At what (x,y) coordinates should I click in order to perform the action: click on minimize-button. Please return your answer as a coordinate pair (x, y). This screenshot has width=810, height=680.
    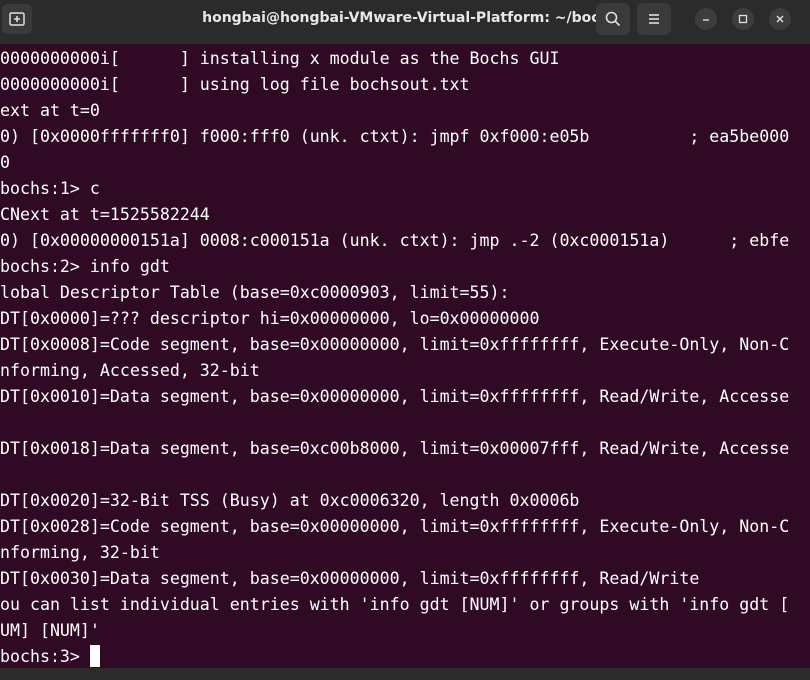
    Looking at the image, I should click on (706, 19).